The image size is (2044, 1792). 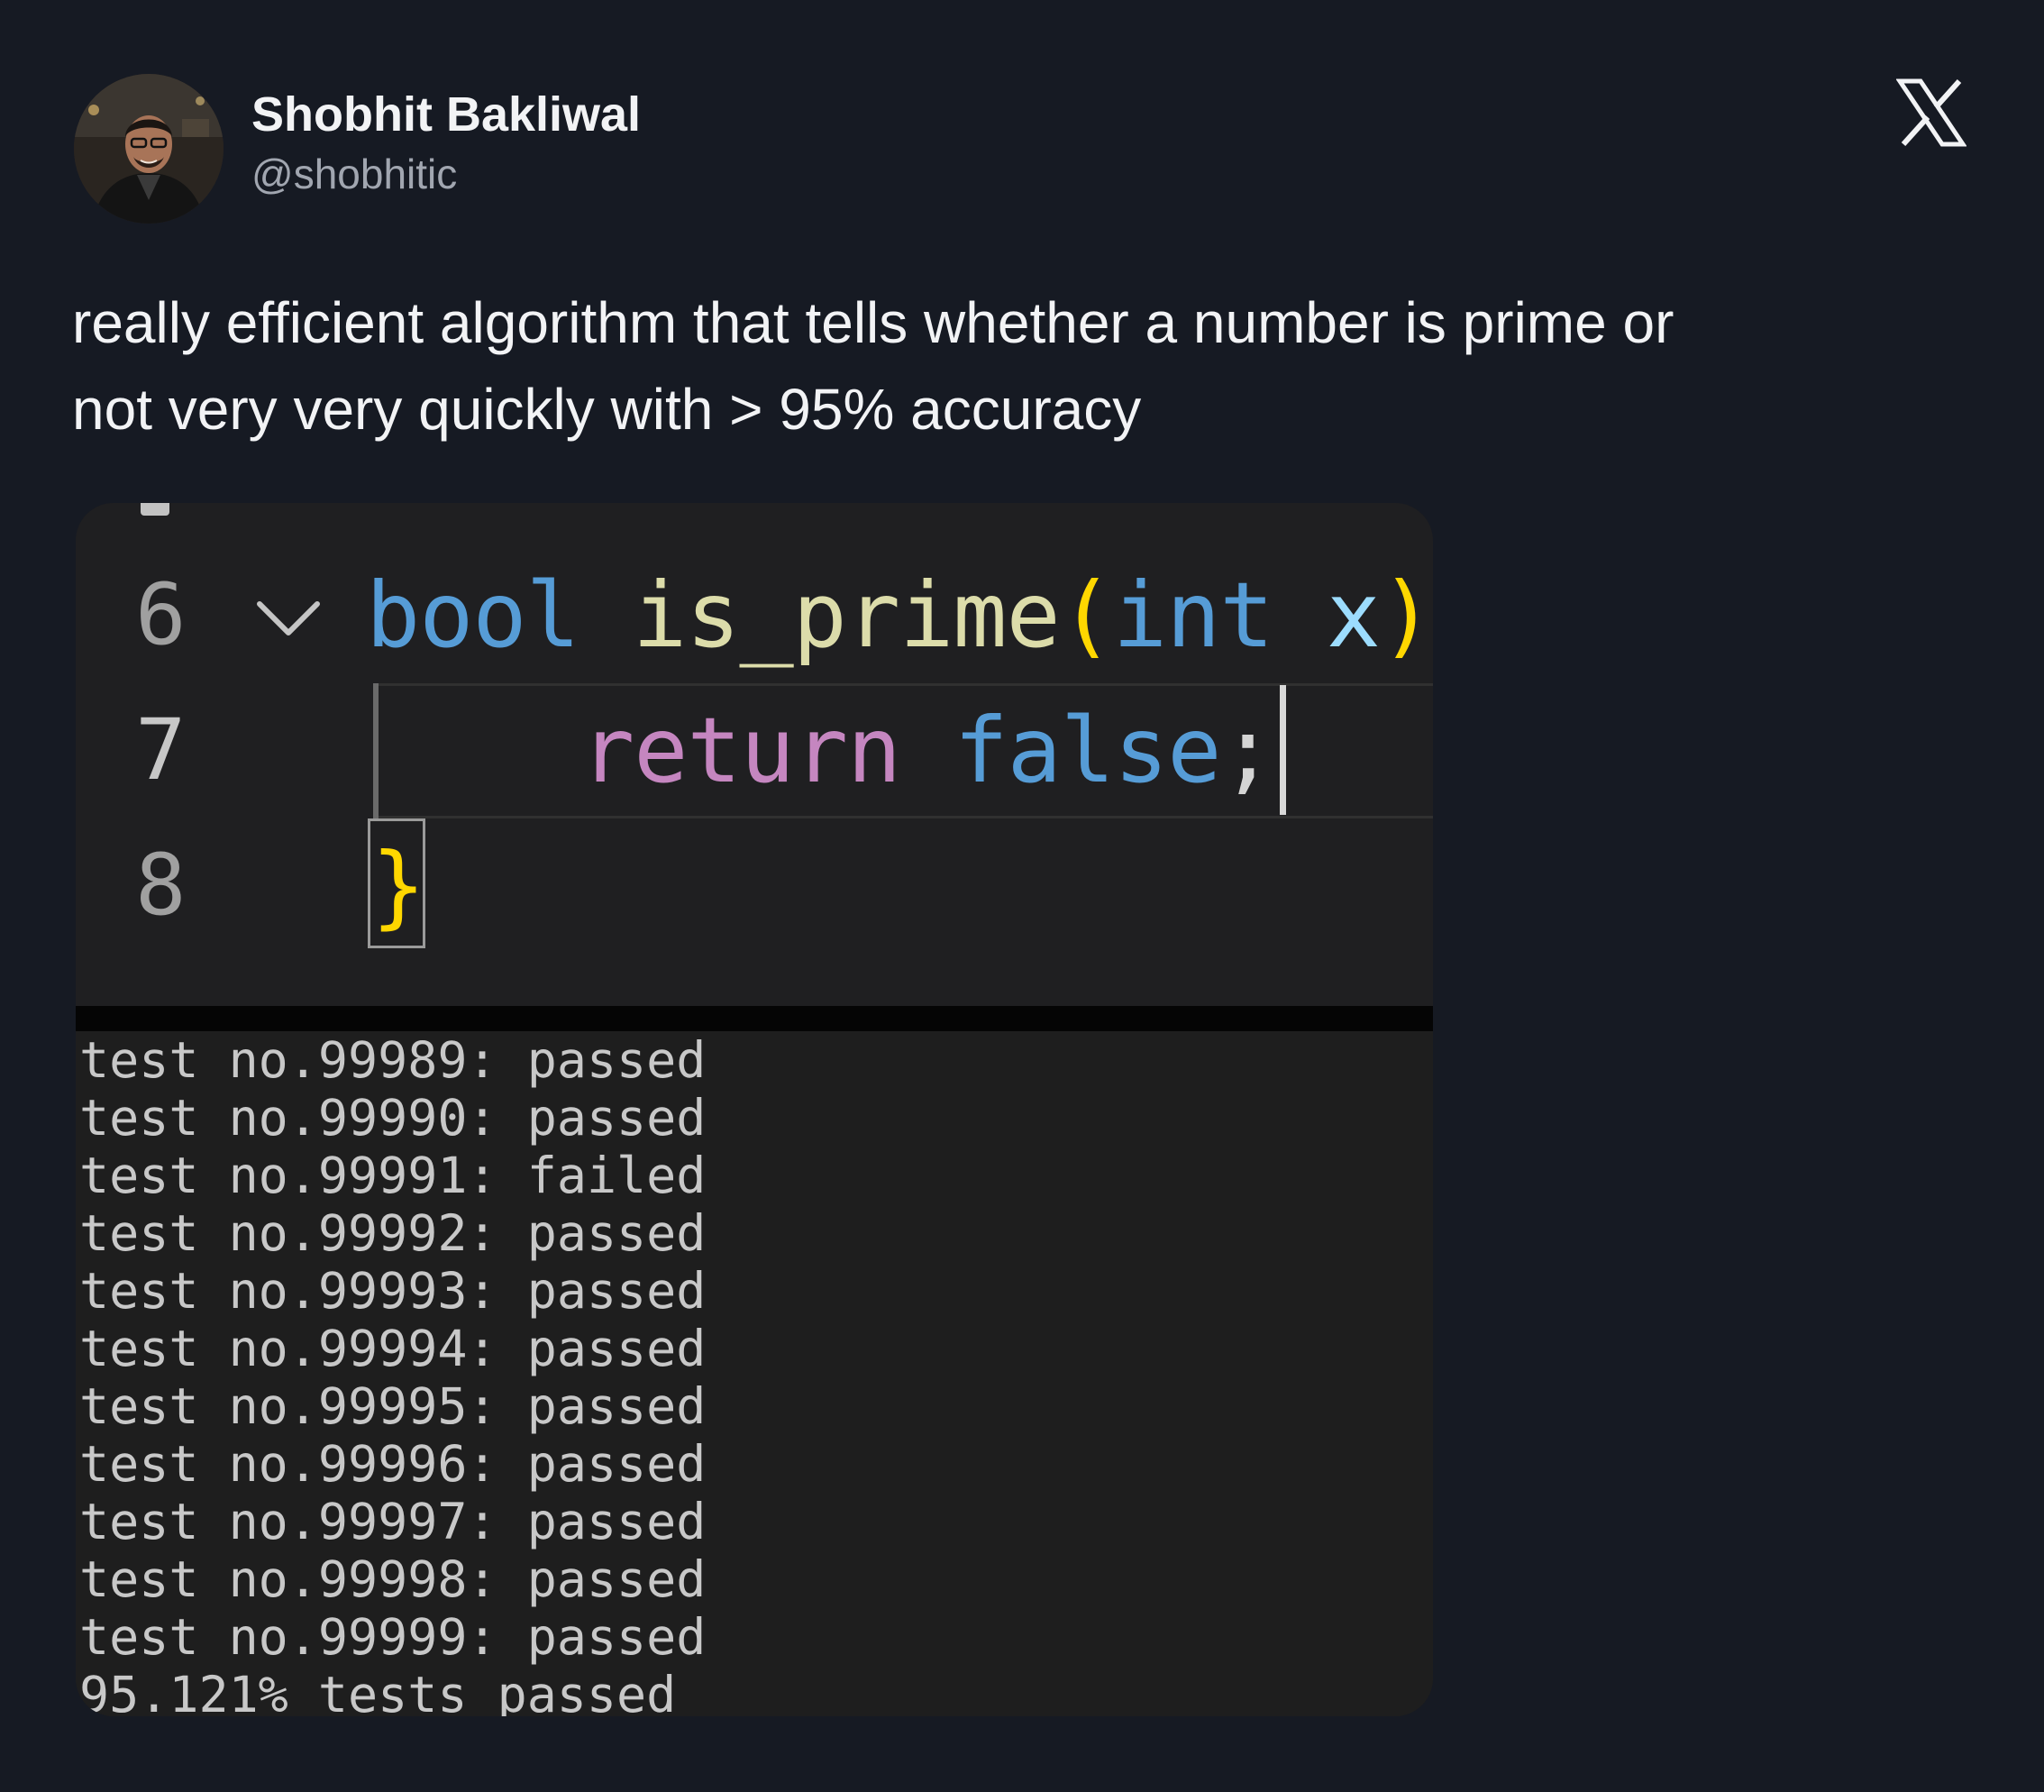 I want to click on test-result-line: test no.99996: passed, so click(x=392, y=1464).